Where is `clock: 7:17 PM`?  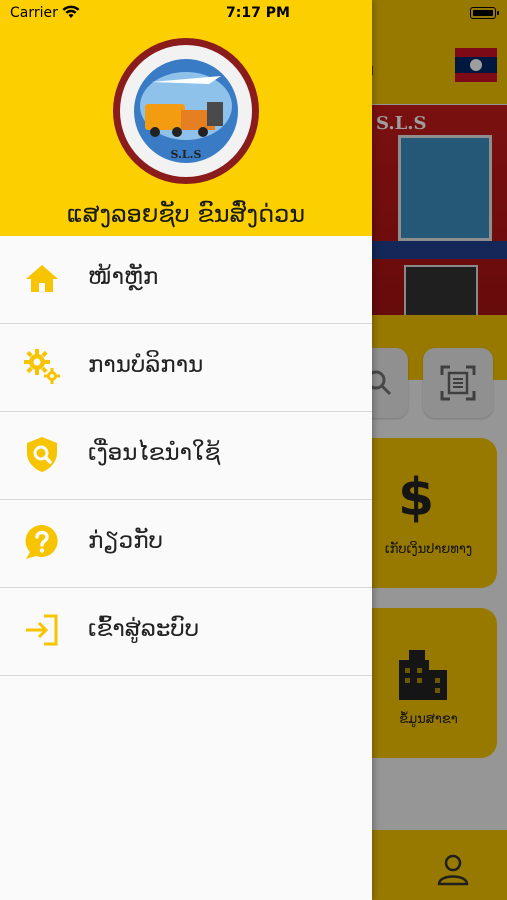
clock: 7:17 PM is located at coordinates (258, 13).